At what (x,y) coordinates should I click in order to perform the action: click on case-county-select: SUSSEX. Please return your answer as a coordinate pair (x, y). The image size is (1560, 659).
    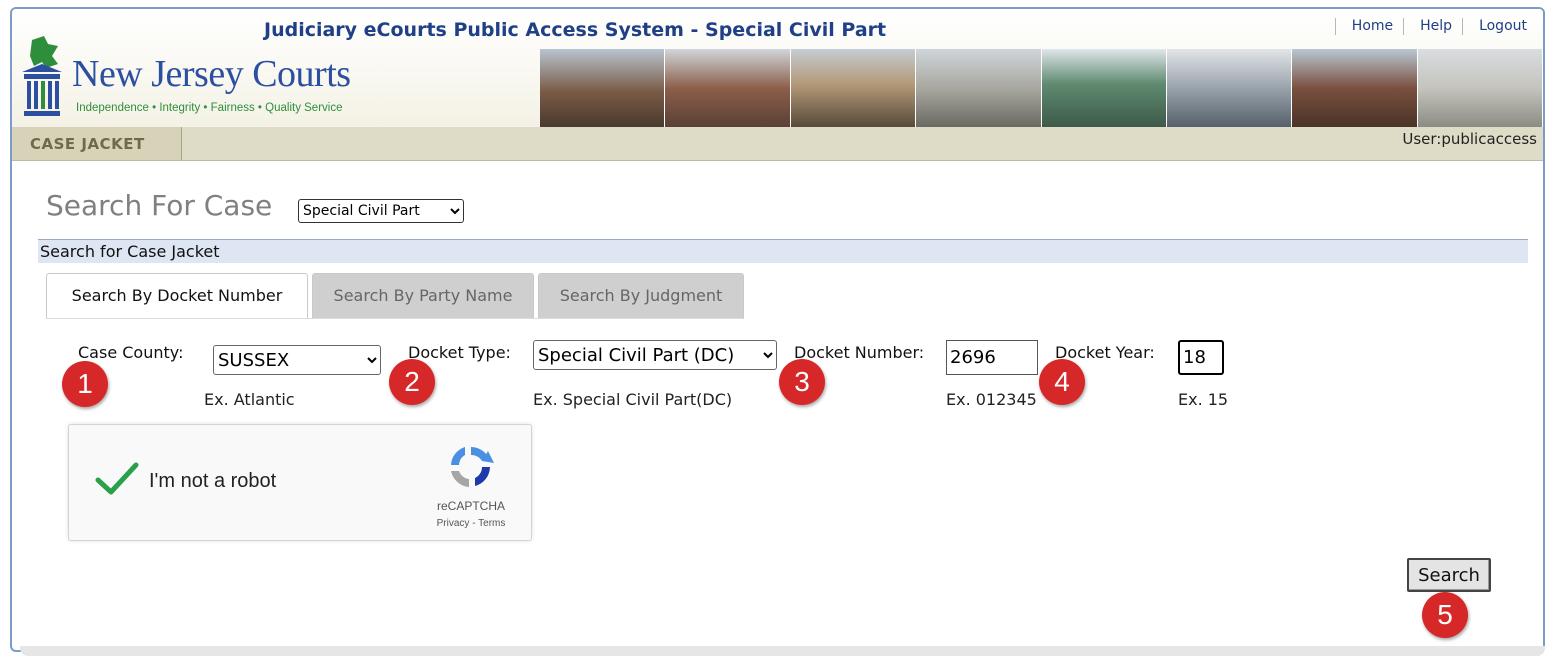
    Looking at the image, I should click on (297, 360).